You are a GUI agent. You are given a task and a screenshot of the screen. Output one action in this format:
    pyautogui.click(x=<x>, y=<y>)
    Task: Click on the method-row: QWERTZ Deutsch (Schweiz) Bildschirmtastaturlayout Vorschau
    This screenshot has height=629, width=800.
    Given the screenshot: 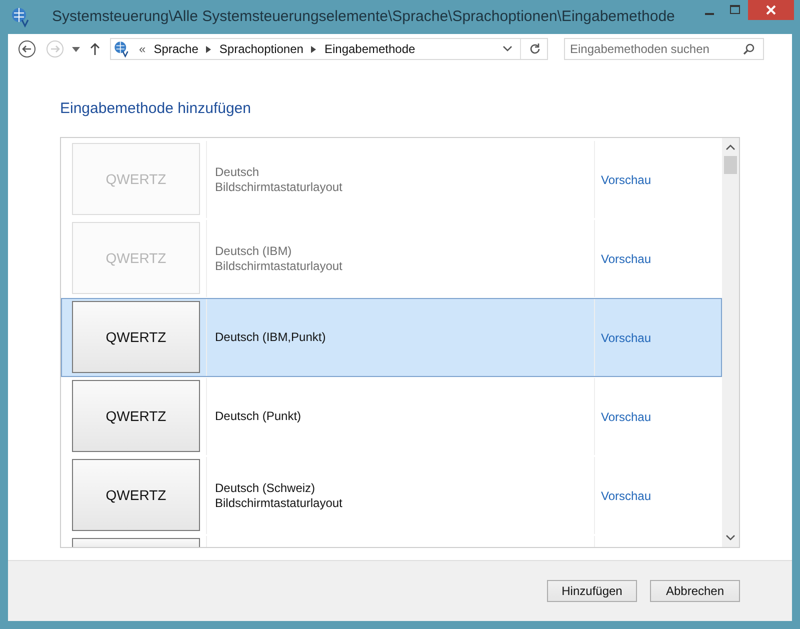 What is the action you would take?
    pyautogui.click(x=391, y=495)
    